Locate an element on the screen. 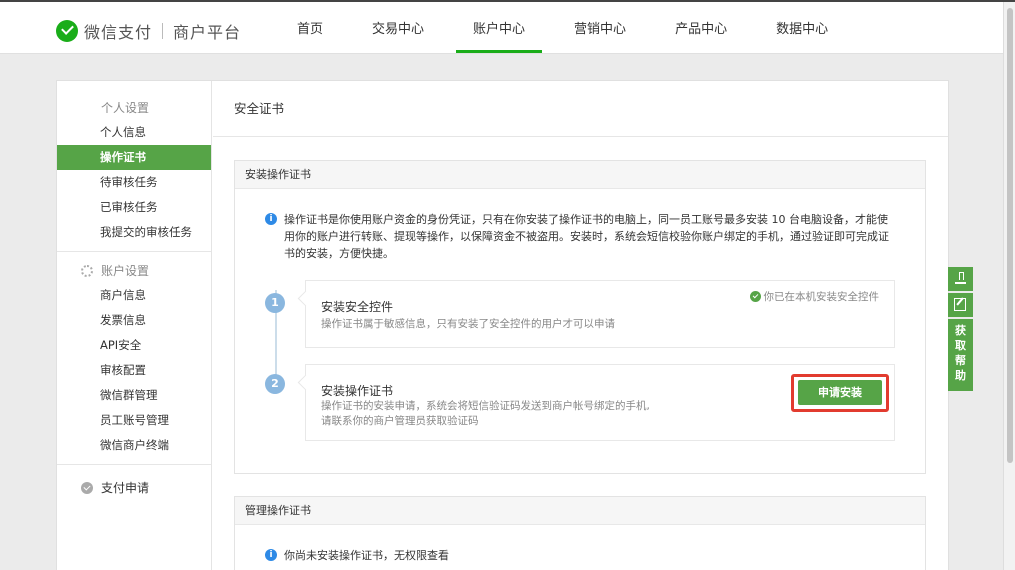 The height and width of the screenshot is (570, 1015). nav-product-center: 产品中心 is located at coordinates (701, 27).